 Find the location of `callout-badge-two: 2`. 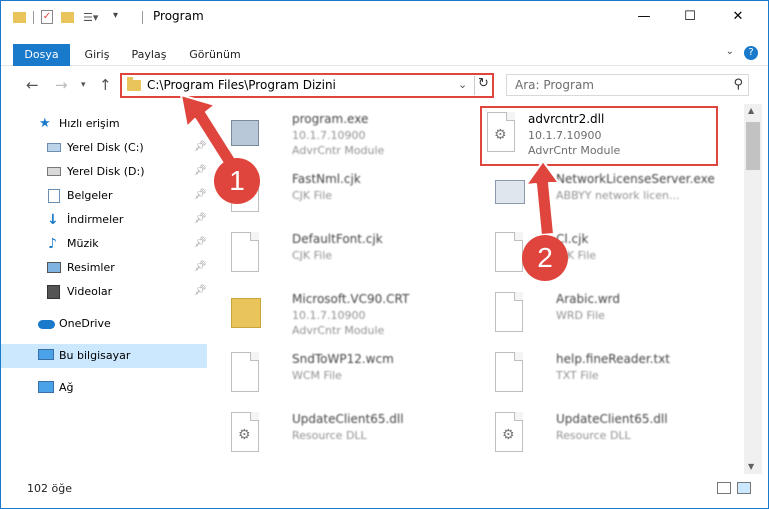

callout-badge-two: 2 is located at coordinates (545, 258).